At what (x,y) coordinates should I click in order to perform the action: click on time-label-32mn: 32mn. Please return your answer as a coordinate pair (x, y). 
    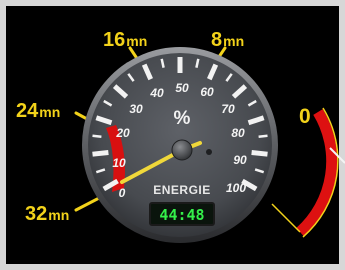
    Looking at the image, I should click on (47, 214).